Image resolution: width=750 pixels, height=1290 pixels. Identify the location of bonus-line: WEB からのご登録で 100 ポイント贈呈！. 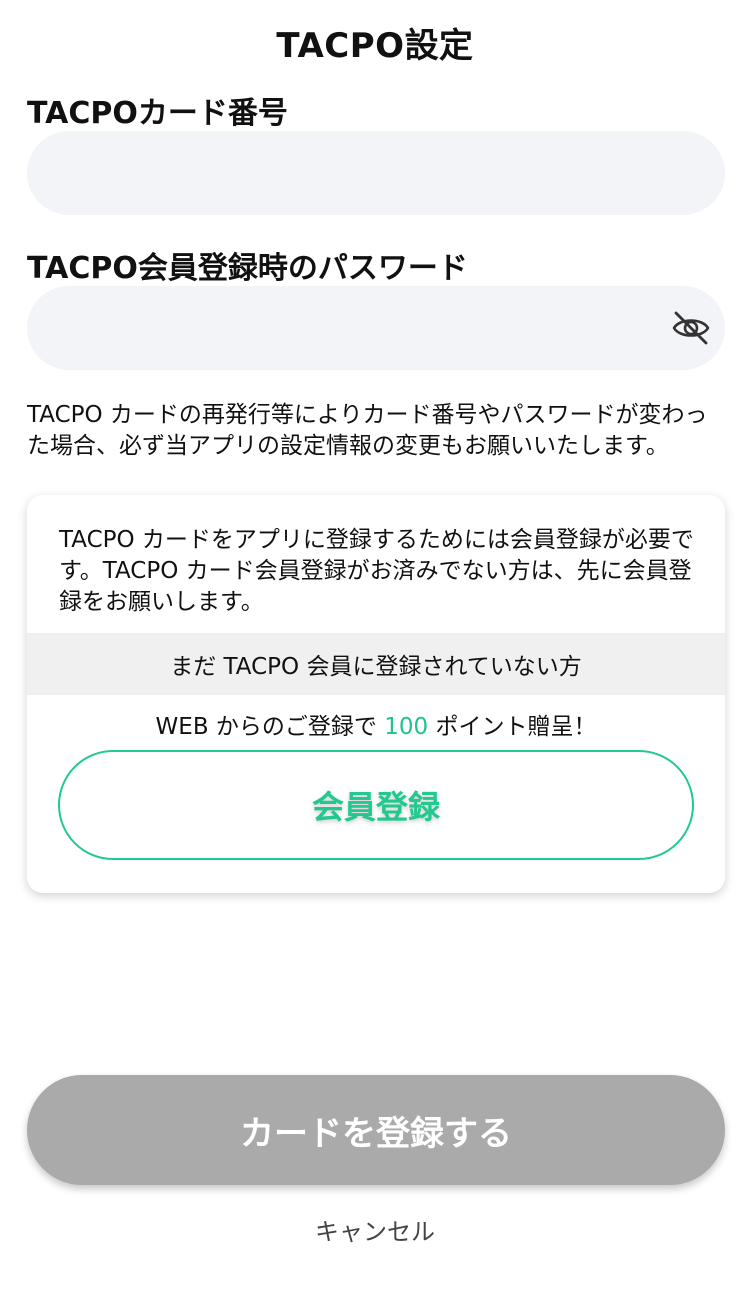
(376, 724).